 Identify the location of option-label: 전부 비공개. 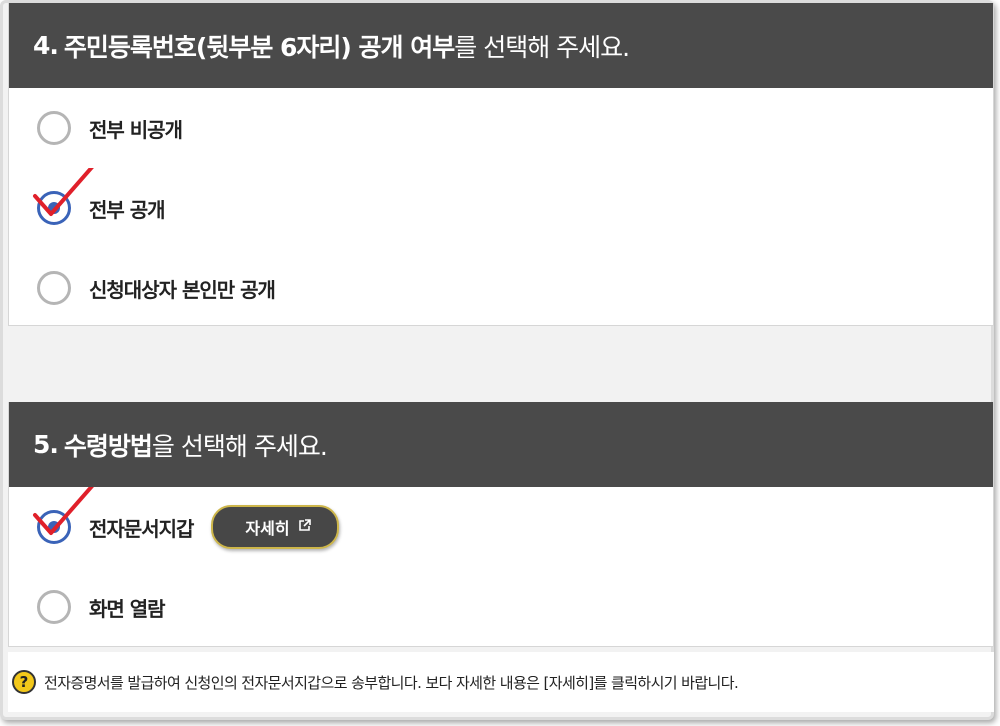
(136, 129).